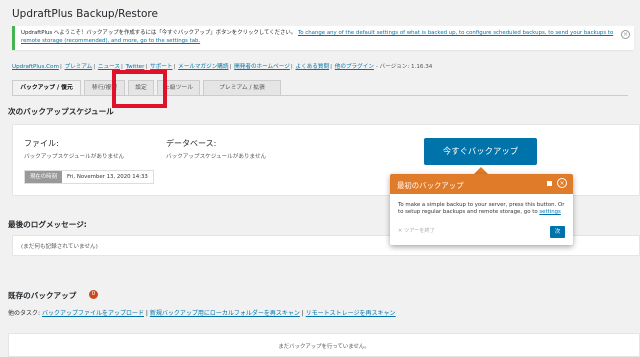 The width and height of the screenshot is (640, 357). I want to click on upload-backup-files-link: バックアップファイルをアップロード, so click(93, 313).